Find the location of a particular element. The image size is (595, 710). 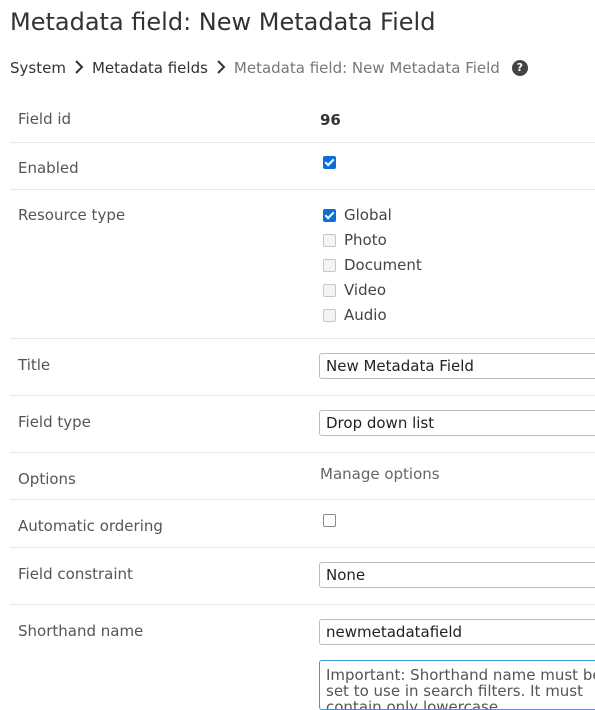

resource-type-option-label: Document is located at coordinates (383, 265).